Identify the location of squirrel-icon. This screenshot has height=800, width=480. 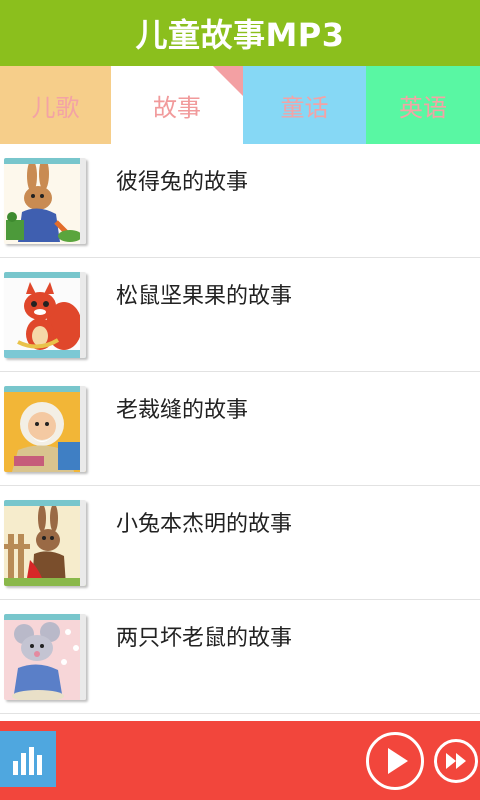
(45, 315).